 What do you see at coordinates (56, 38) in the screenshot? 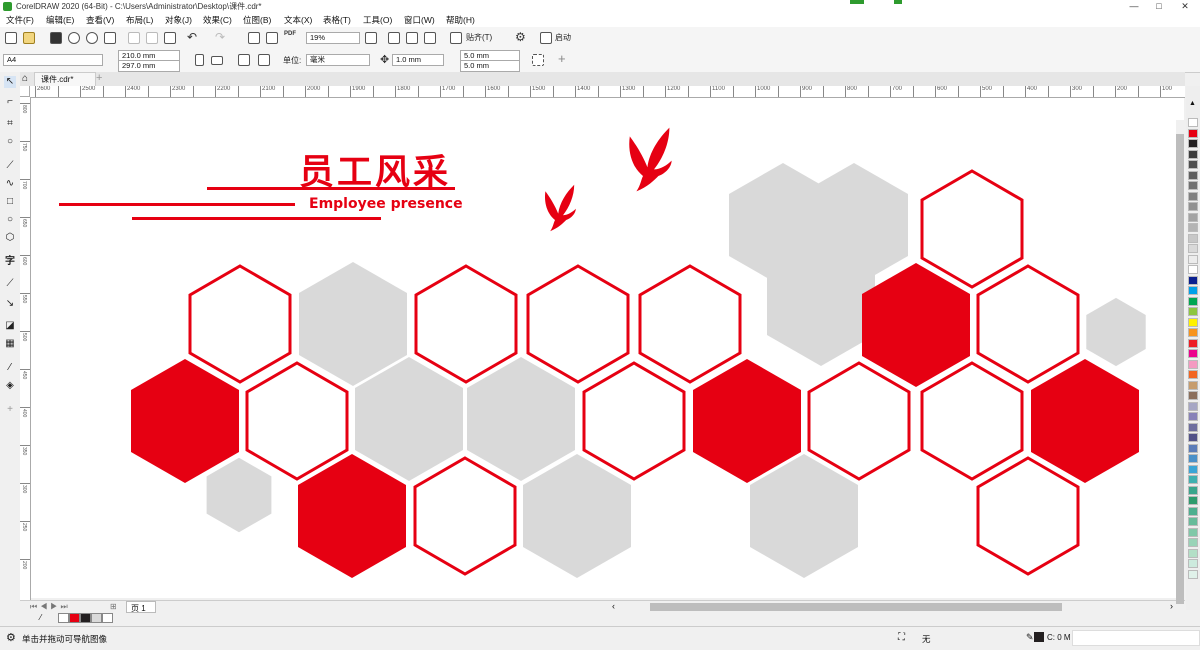
I see `save-icon` at bounding box center [56, 38].